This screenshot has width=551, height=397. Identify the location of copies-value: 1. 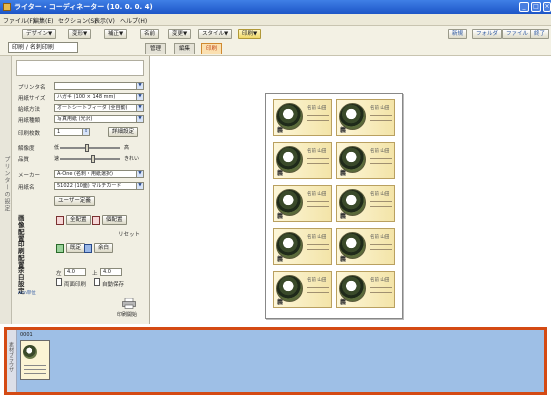
(59, 132).